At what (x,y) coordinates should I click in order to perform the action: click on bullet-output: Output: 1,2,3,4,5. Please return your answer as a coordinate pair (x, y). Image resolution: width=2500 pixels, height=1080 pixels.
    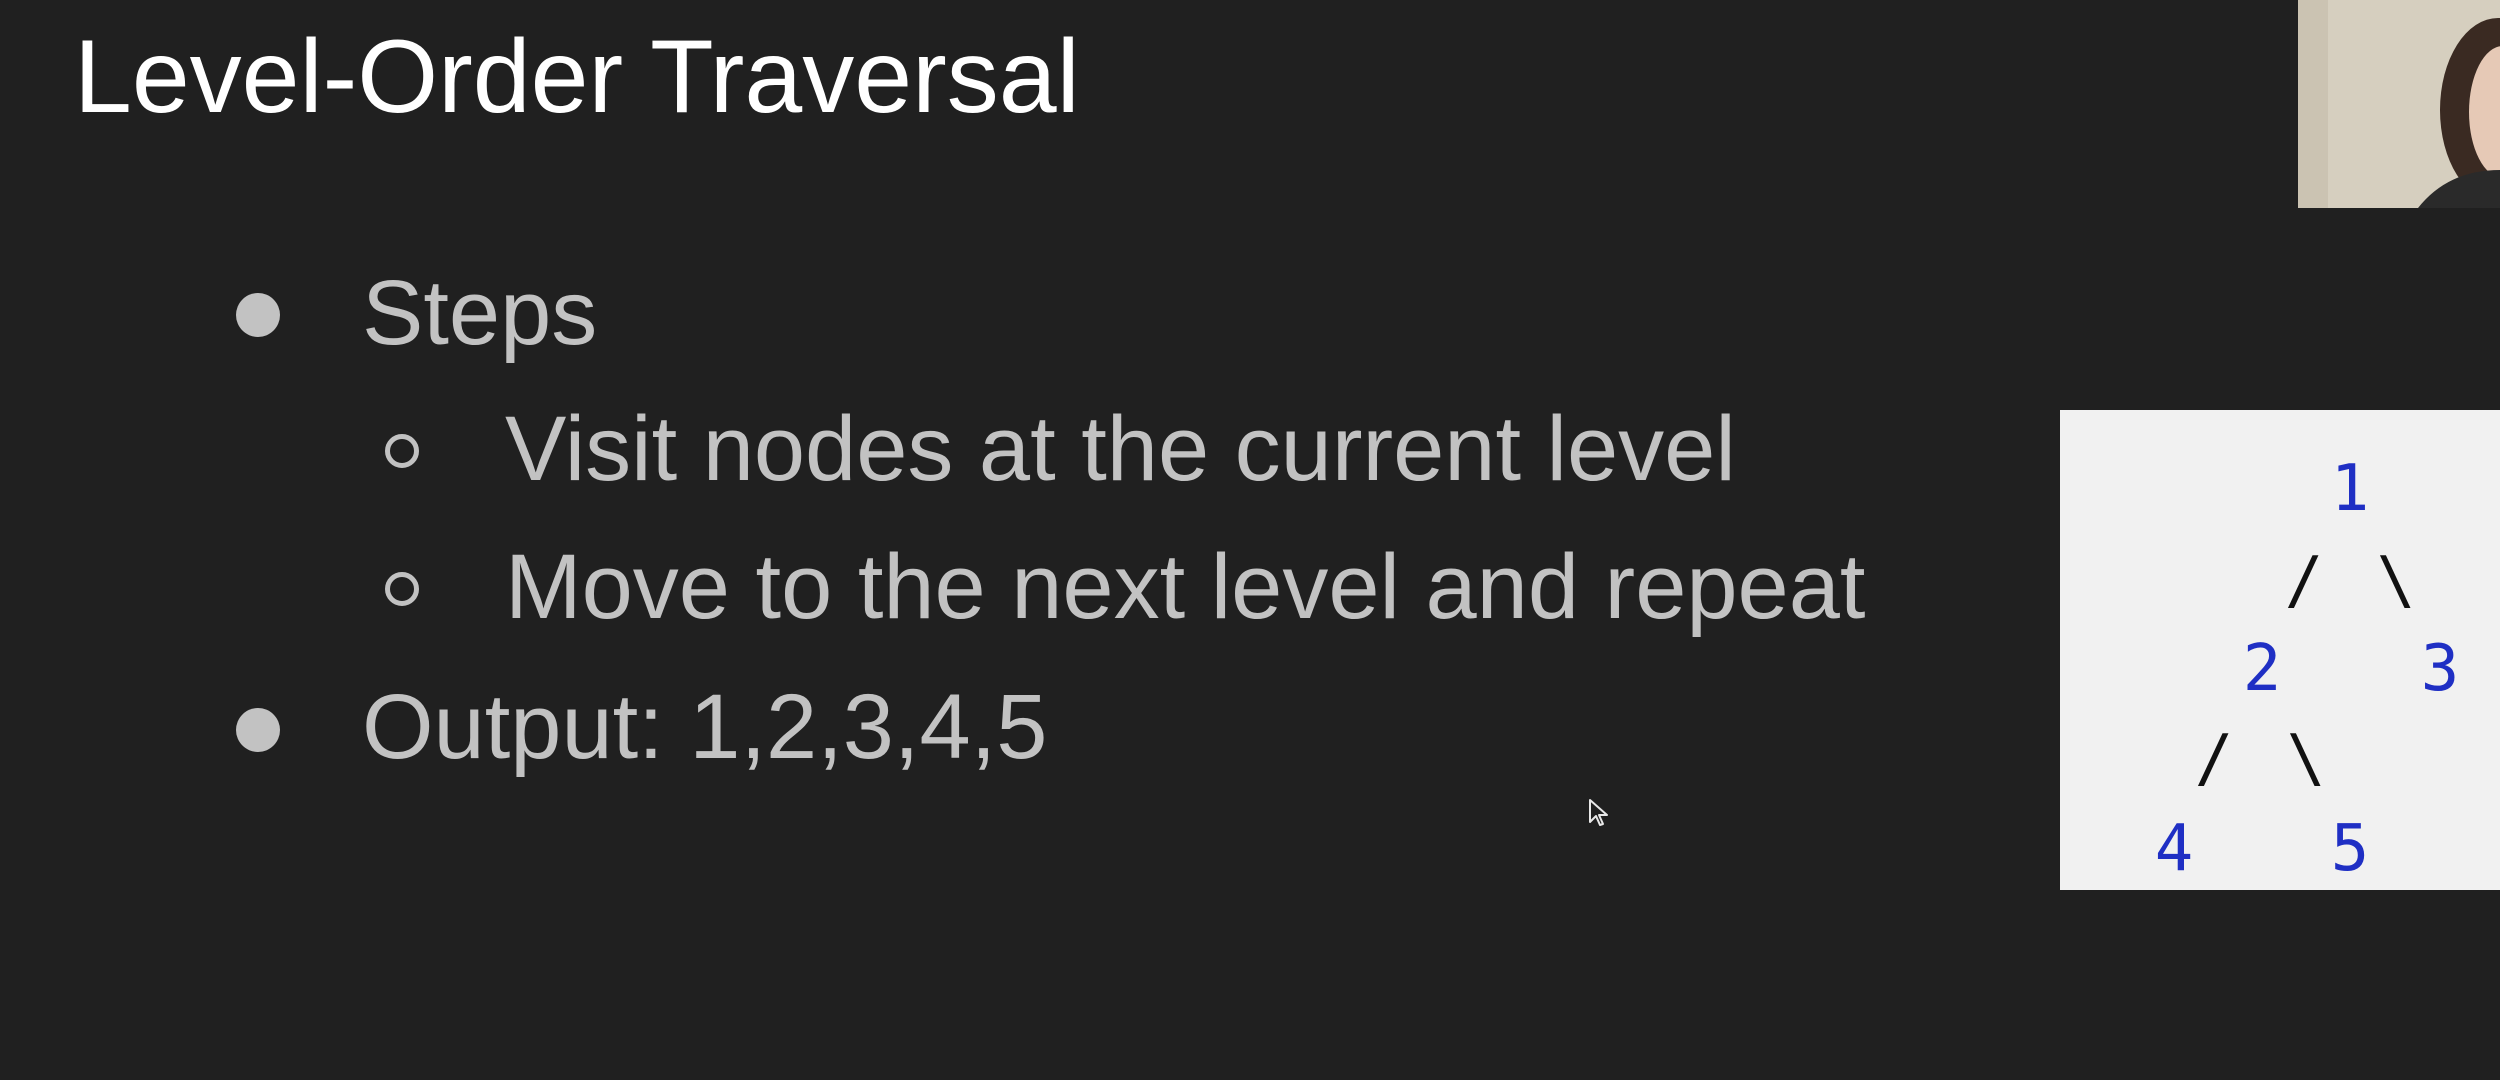
    Looking at the image, I should click on (705, 727).